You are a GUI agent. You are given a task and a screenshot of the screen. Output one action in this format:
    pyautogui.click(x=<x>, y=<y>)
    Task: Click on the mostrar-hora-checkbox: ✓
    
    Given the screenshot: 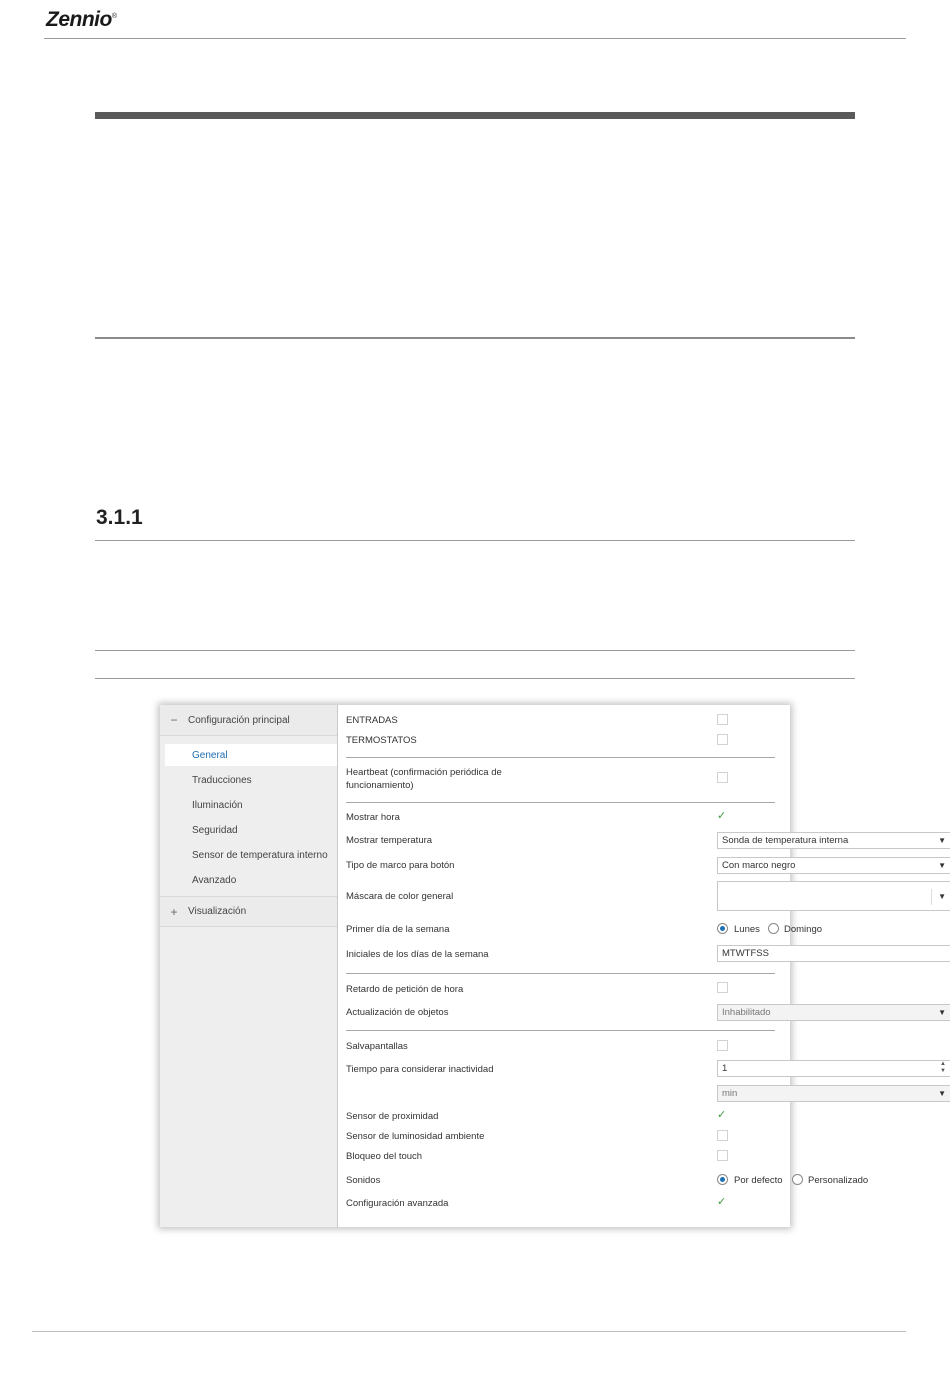 What is the action you would take?
    pyautogui.click(x=723, y=816)
    